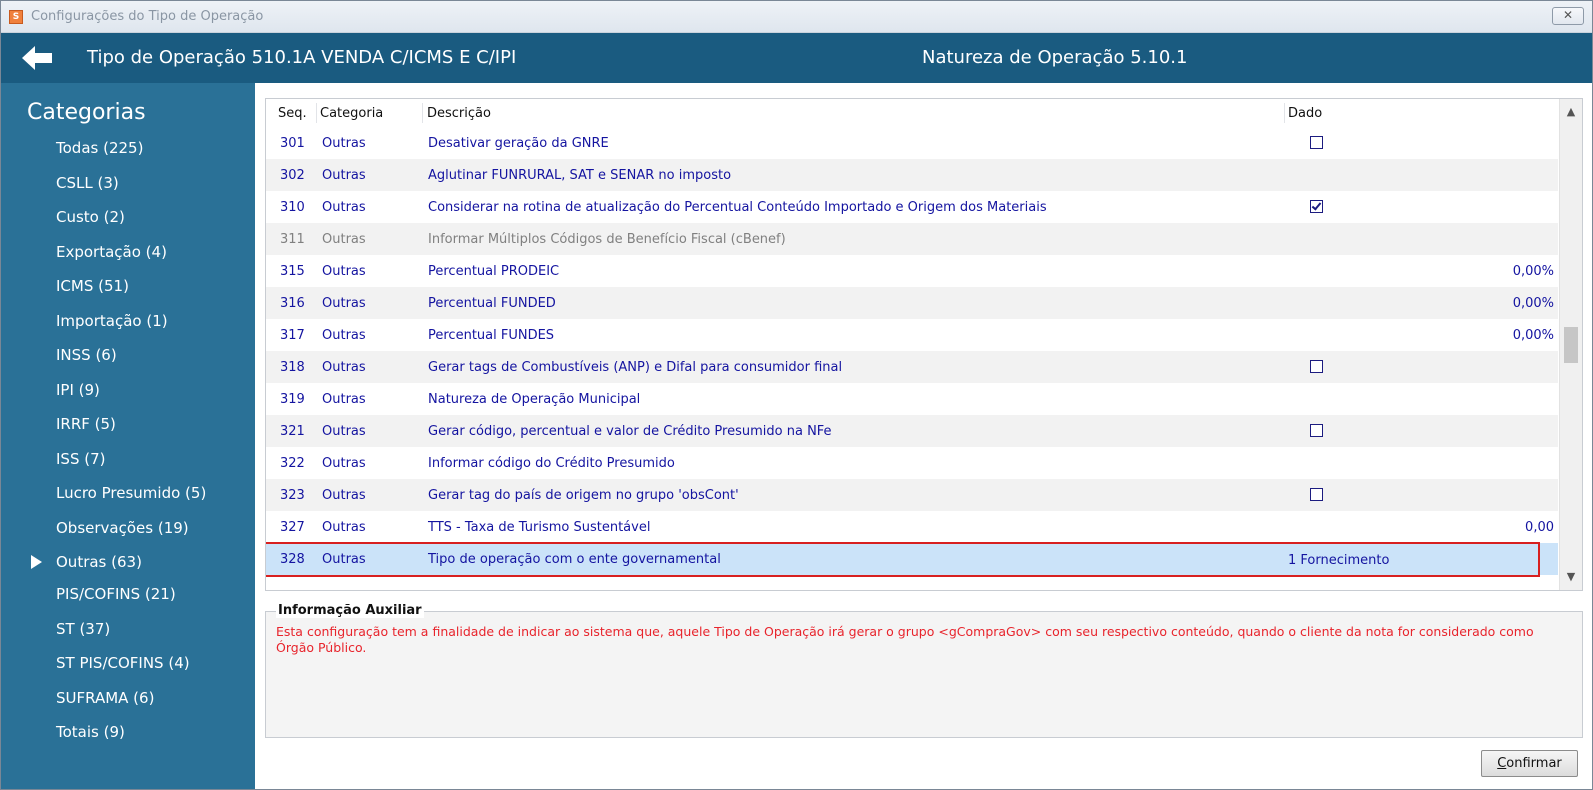  Describe the element at coordinates (16, 17) in the screenshot. I see `app-icon: S` at that location.